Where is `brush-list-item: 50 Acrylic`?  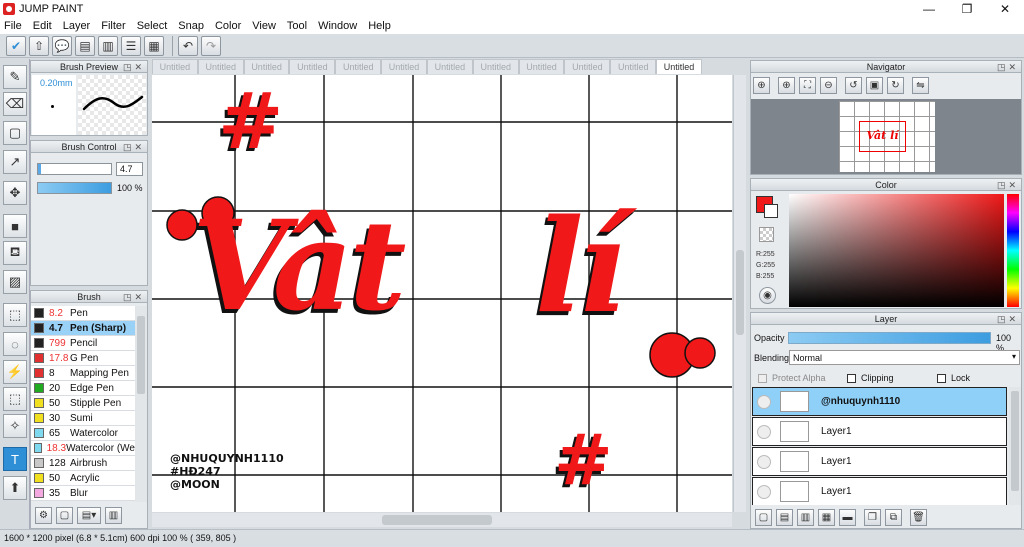
brush-list-item: 50 Acrylic is located at coordinates (83, 478).